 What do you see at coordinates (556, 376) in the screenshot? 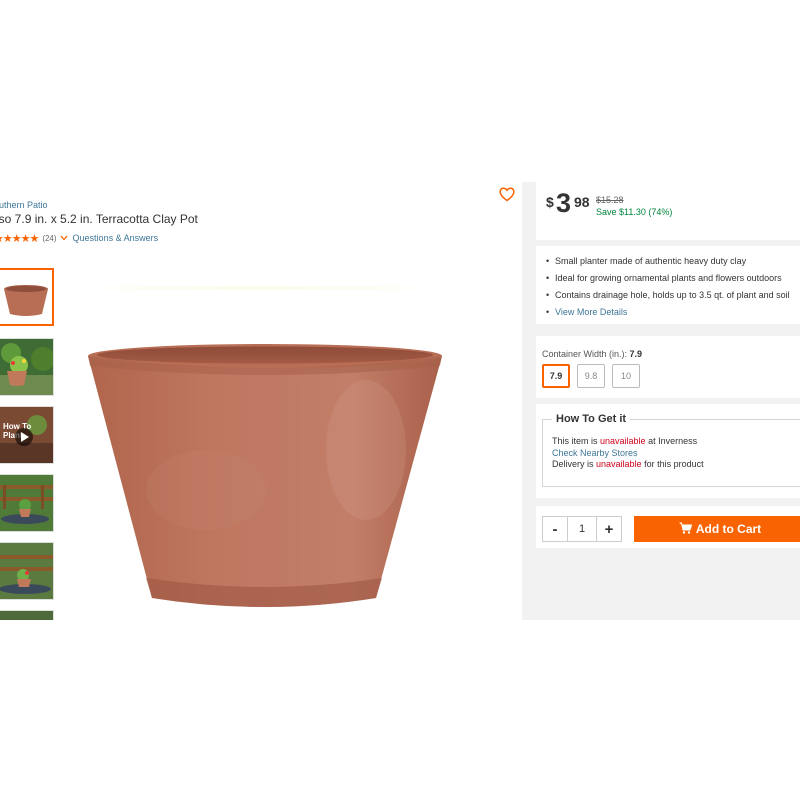
I see `size-option-7-9: 7.9` at bounding box center [556, 376].